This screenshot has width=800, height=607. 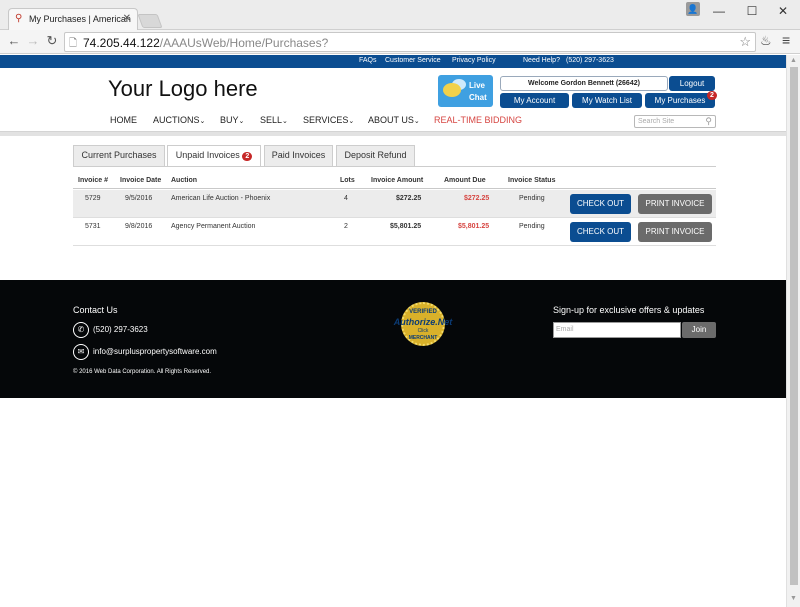 What do you see at coordinates (391, 120) in the screenshot?
I see `nav-about-label: ABOUT US` at bounding box center [391, 120].